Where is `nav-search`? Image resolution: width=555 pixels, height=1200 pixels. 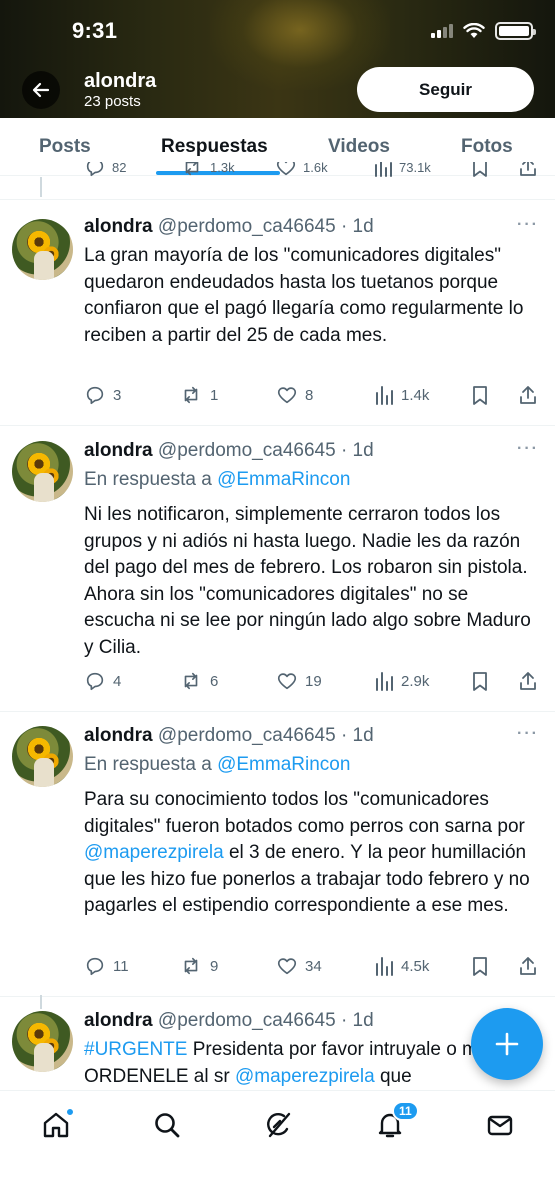 nav-search is located at coordinates (167, 1125).